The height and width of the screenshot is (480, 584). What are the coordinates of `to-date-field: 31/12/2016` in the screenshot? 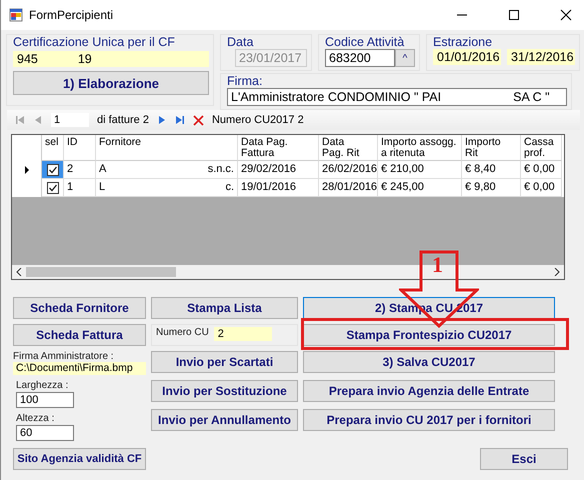 It's located at (541, 57).